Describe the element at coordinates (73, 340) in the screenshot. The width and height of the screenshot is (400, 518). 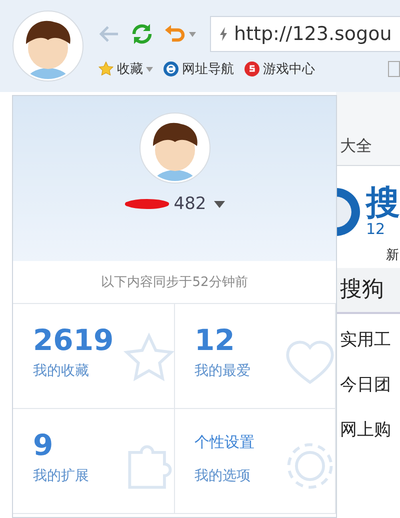
I see `count-number: 2619` at that location.